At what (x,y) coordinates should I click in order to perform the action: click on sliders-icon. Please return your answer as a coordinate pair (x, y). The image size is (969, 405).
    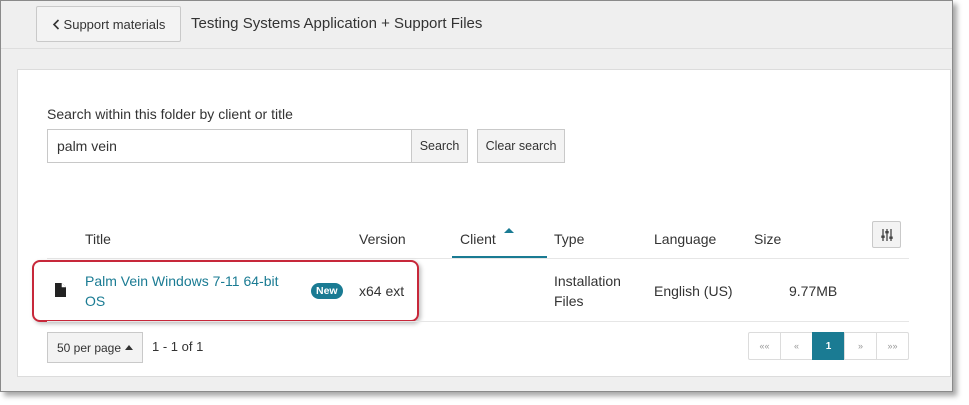
    Looking at the image, I should click on (886, 234).